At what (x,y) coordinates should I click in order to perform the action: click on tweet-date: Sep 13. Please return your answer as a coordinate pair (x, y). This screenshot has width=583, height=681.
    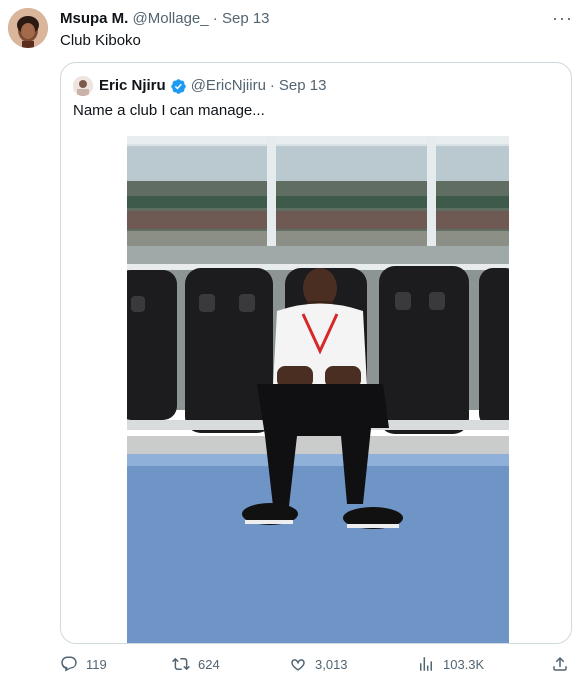
    Looking at the image, I should click on (246, 18).